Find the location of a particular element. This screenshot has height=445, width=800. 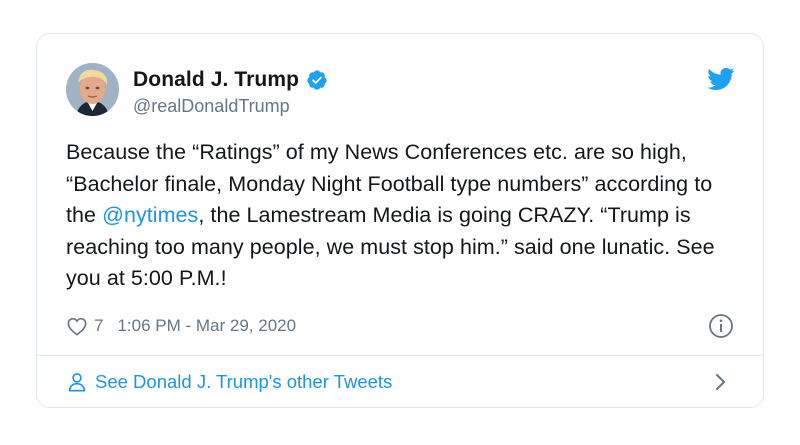

verified-badge-icon is located at coordinates (317, 80).